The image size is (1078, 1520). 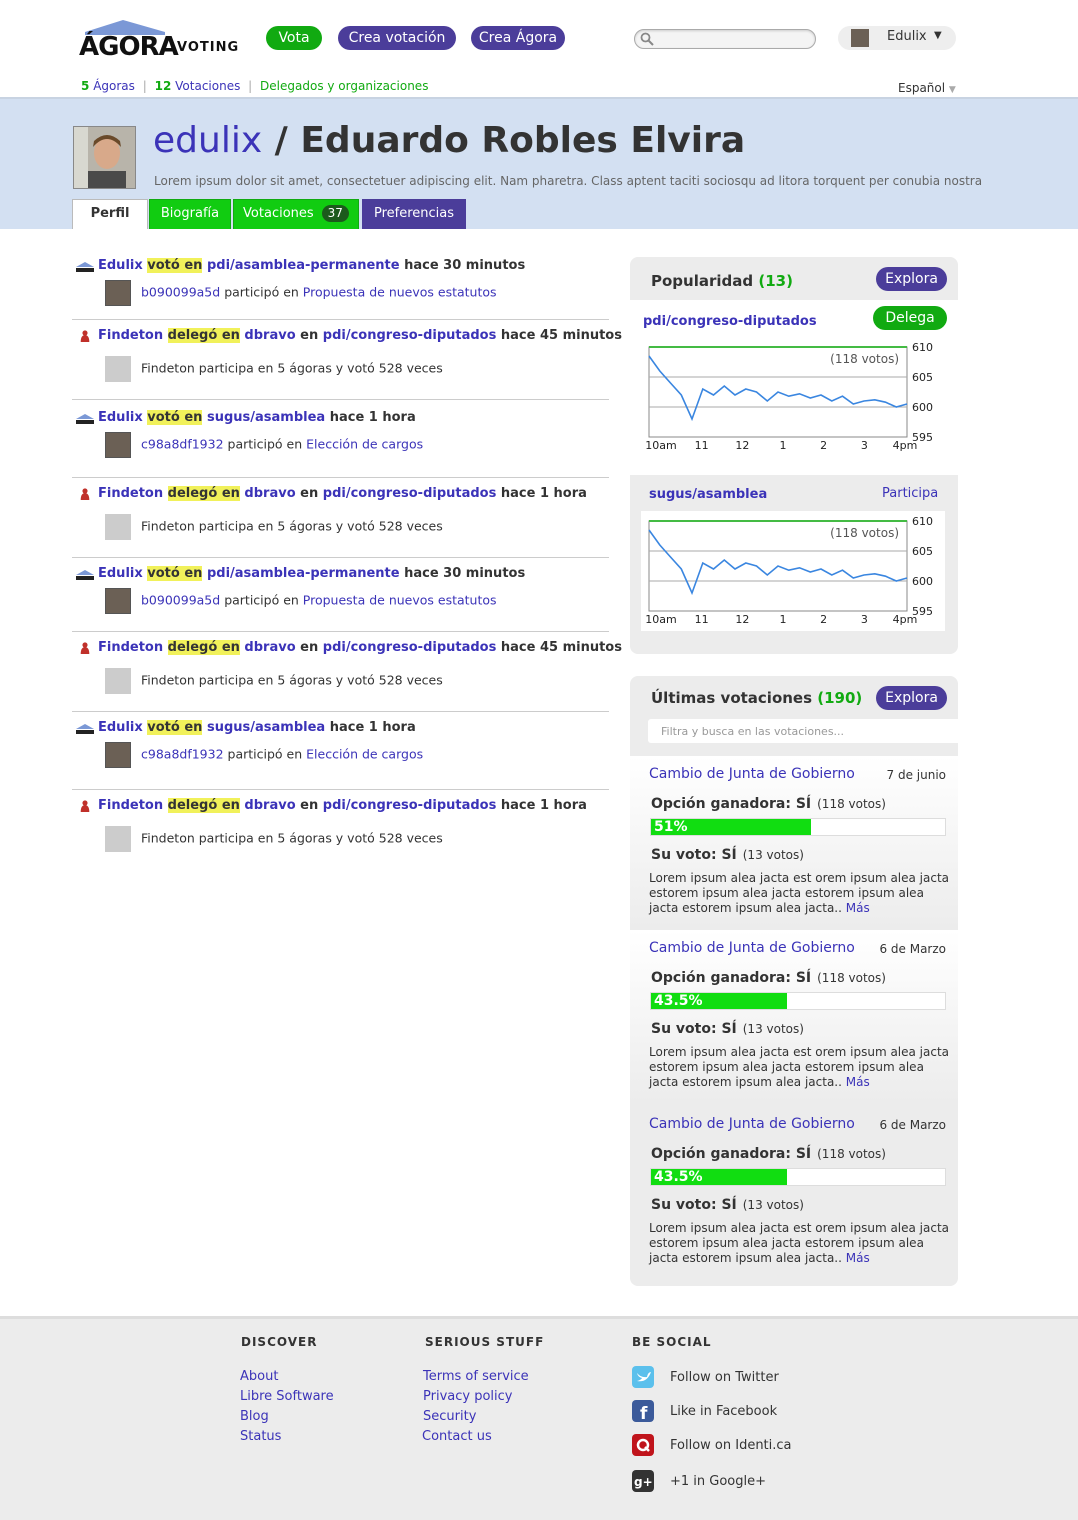 I want to click on popularity-explore-button: Explora, so click(x=911, y=279).